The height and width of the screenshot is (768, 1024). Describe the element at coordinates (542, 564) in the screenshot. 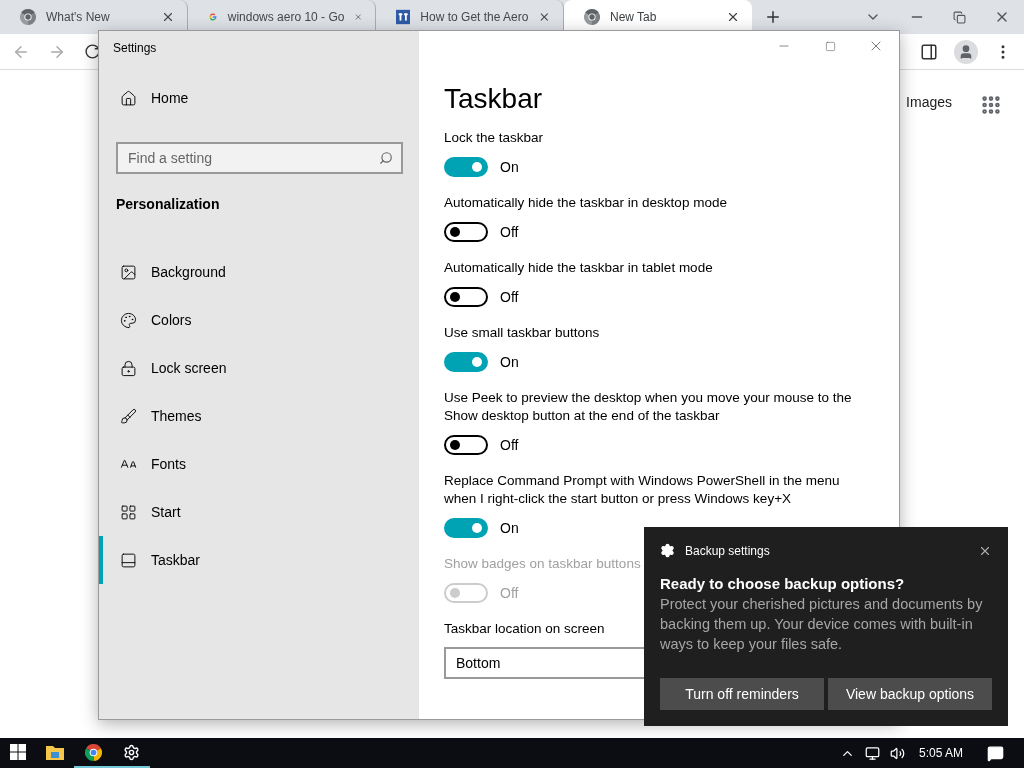

I see `option-label: Show badges on taskbar buttons` at that location.